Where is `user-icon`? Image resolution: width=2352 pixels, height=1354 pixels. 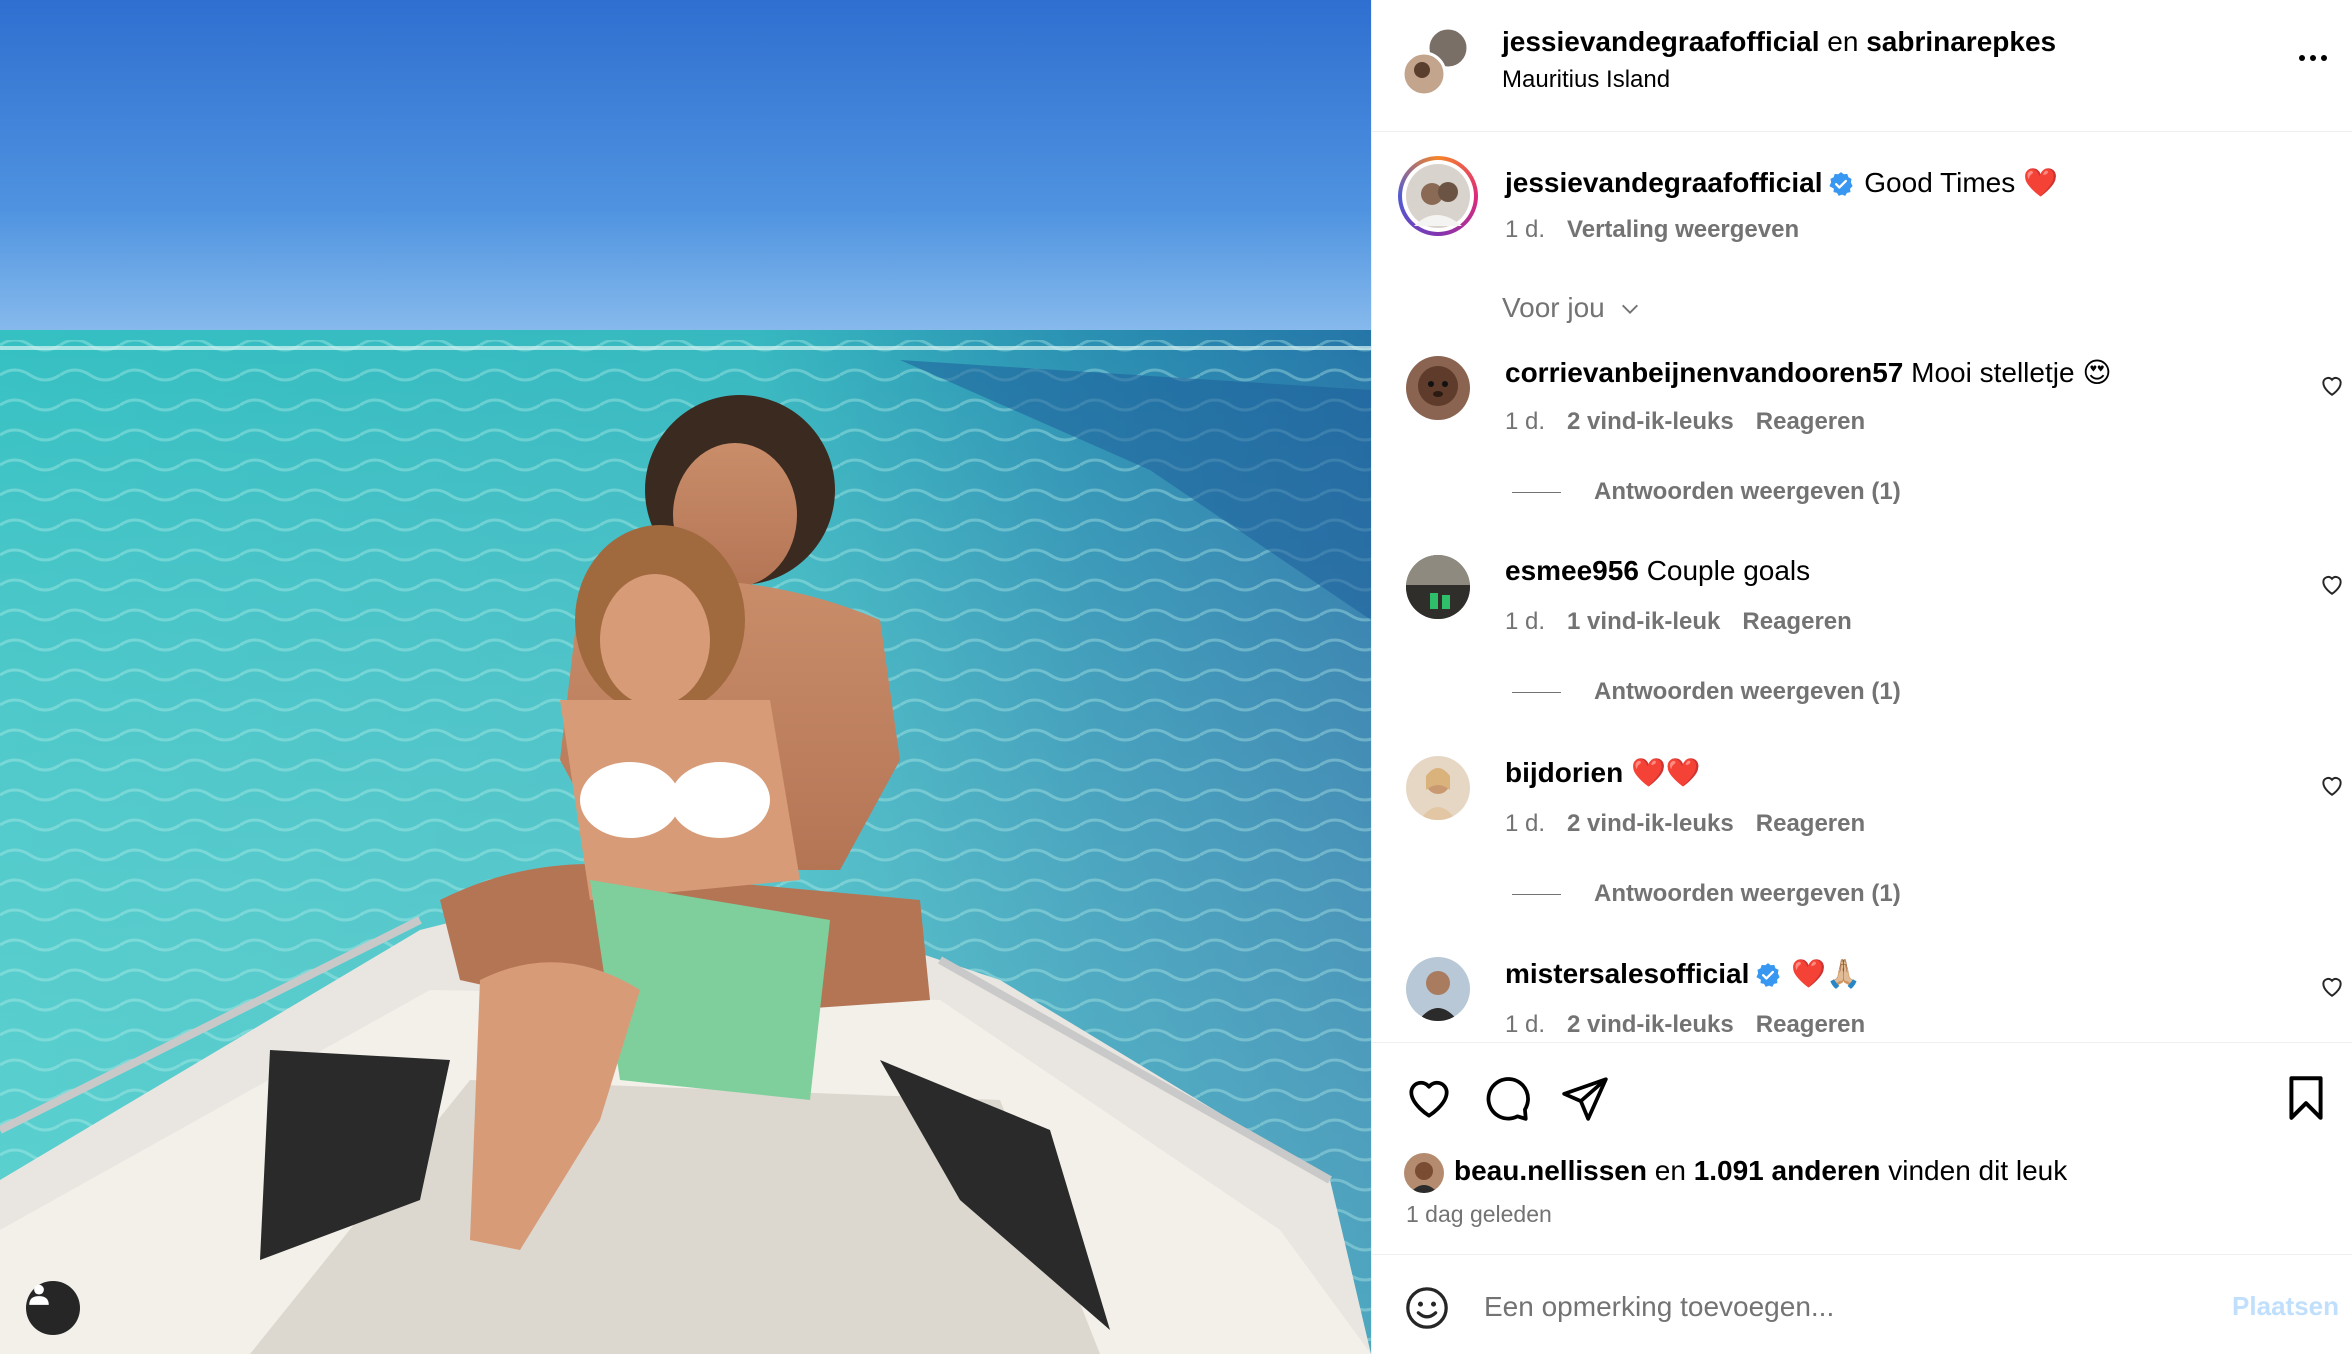
user-icon is located at coordinates (39, 1294).